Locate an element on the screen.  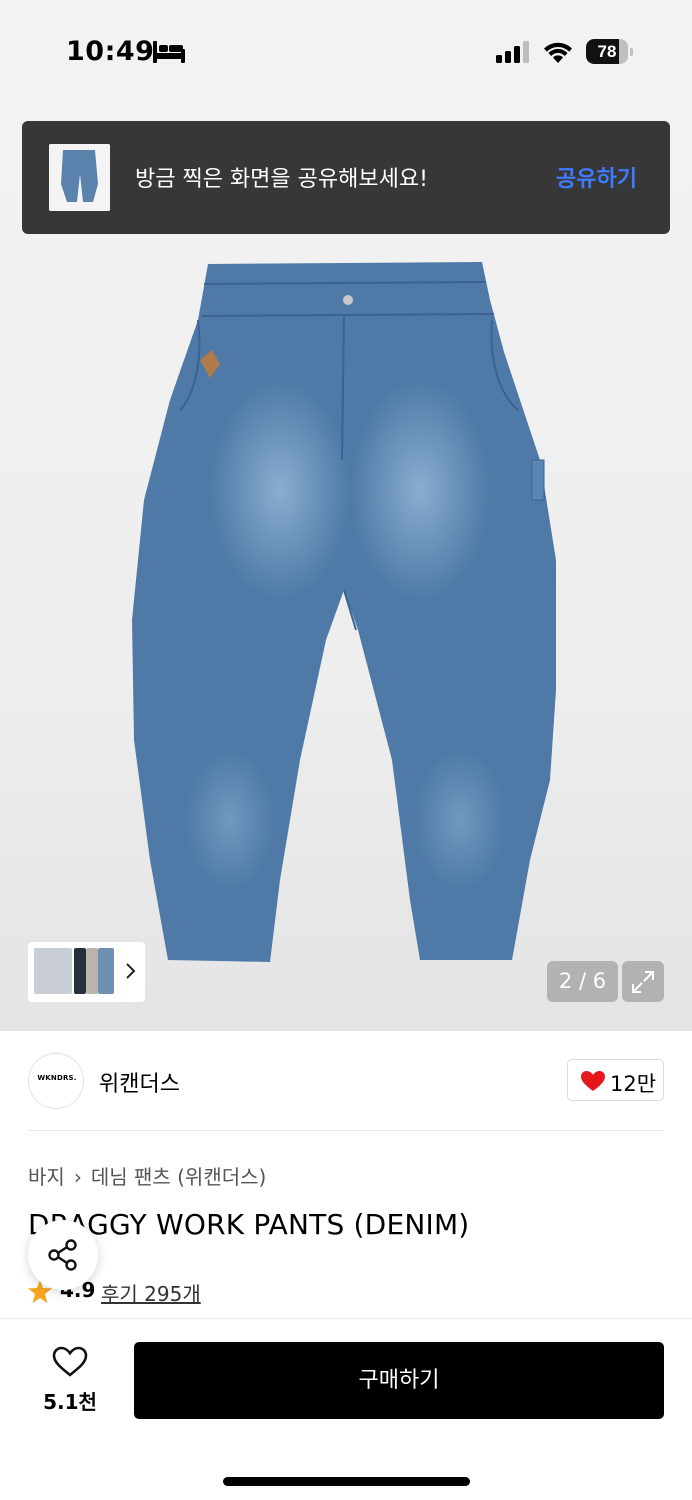
battery-percent: 78 is located at coordinates (607, 51).